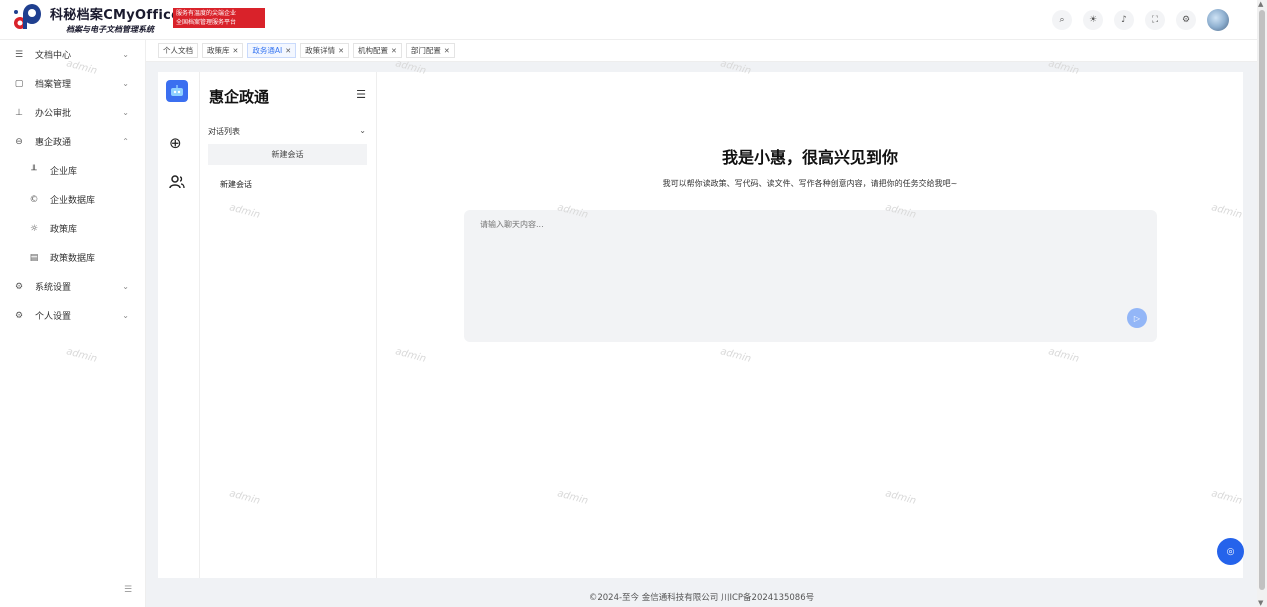  I want to click on brand-subtitle: 档案与电子文档管理系统, so click(110, 29).